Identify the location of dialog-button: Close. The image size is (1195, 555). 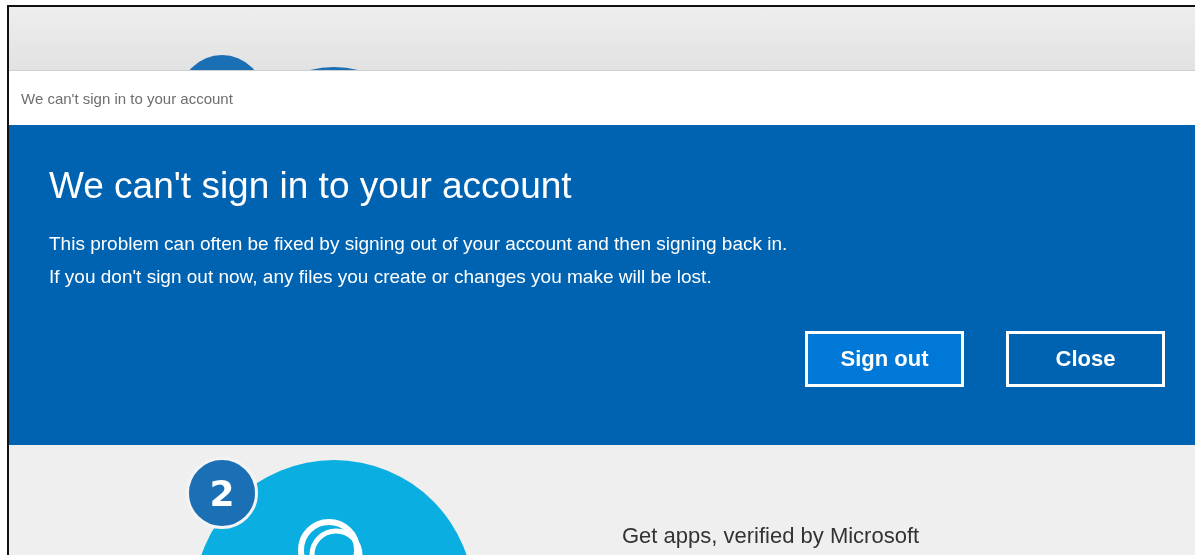
(1085, 359).